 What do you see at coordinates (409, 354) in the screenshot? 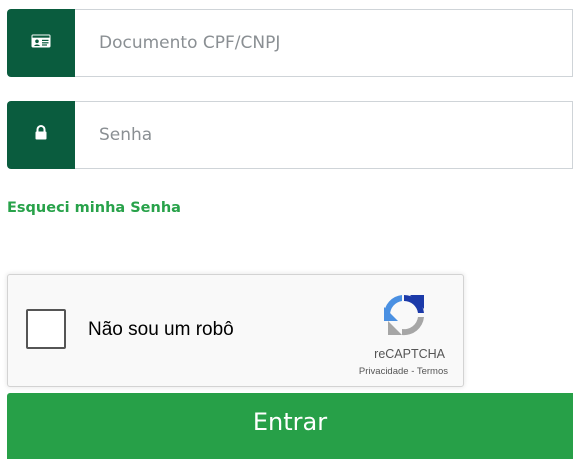
I see `recaptcha-brand: reCAPTCHA` at bounding box center [409, 354].